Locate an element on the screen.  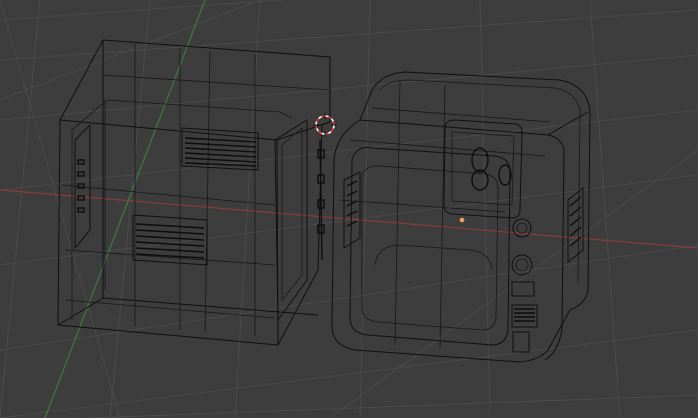
3d-cursor-icon is located at coordinates (325, 125).